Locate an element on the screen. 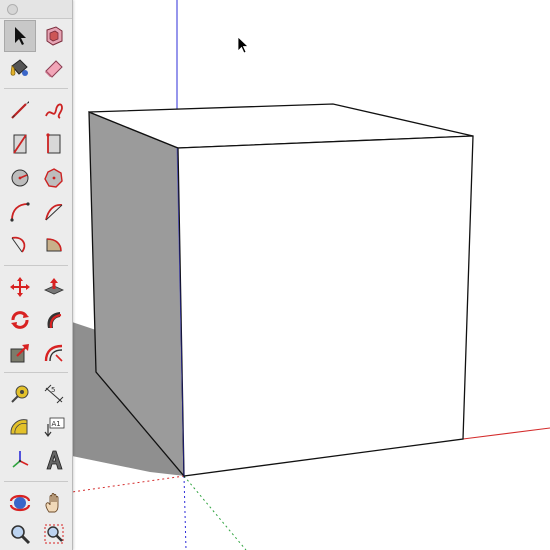 The height and width of the screenshot is (550, 550). offset-tool-icon is located at coordinates (54, 353).